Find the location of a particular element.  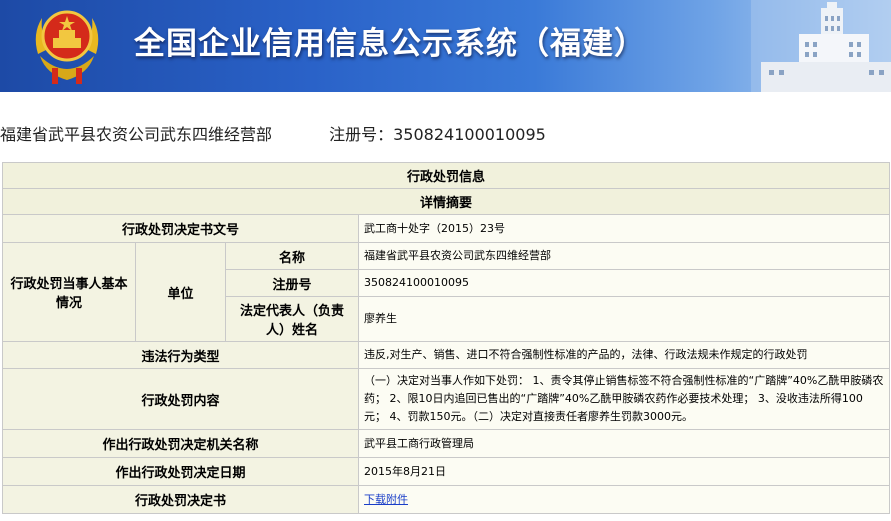

download-attachment-link: 下载附件 is located at coordinates (386, 499).